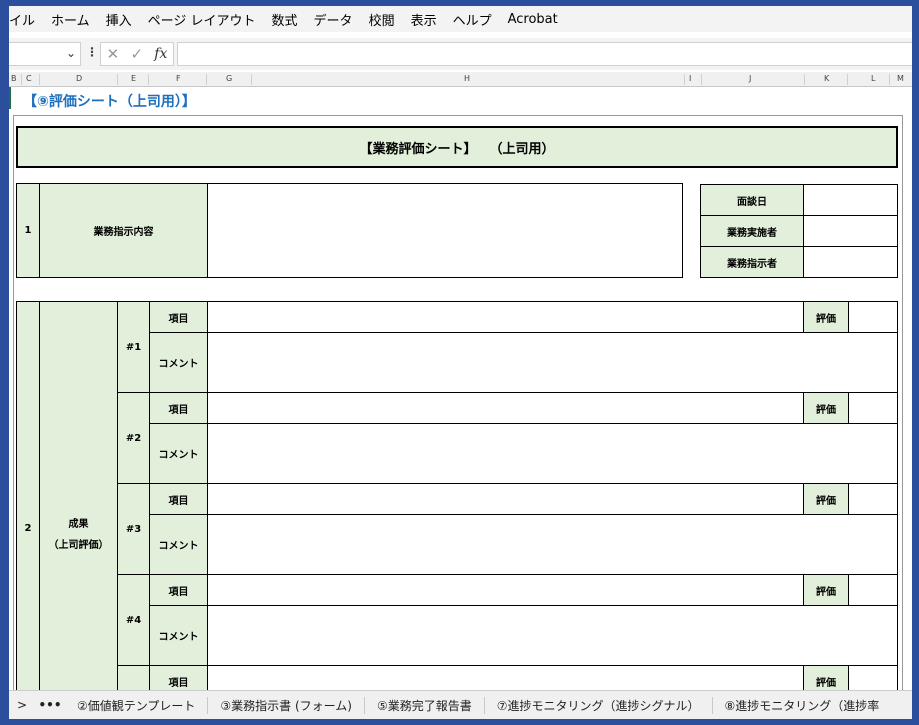 The image size is (919, 725). What do you see at coordinates (333, 19) in the screenshot?
I see `menu-data: データ` at bounding box center [333, 19].